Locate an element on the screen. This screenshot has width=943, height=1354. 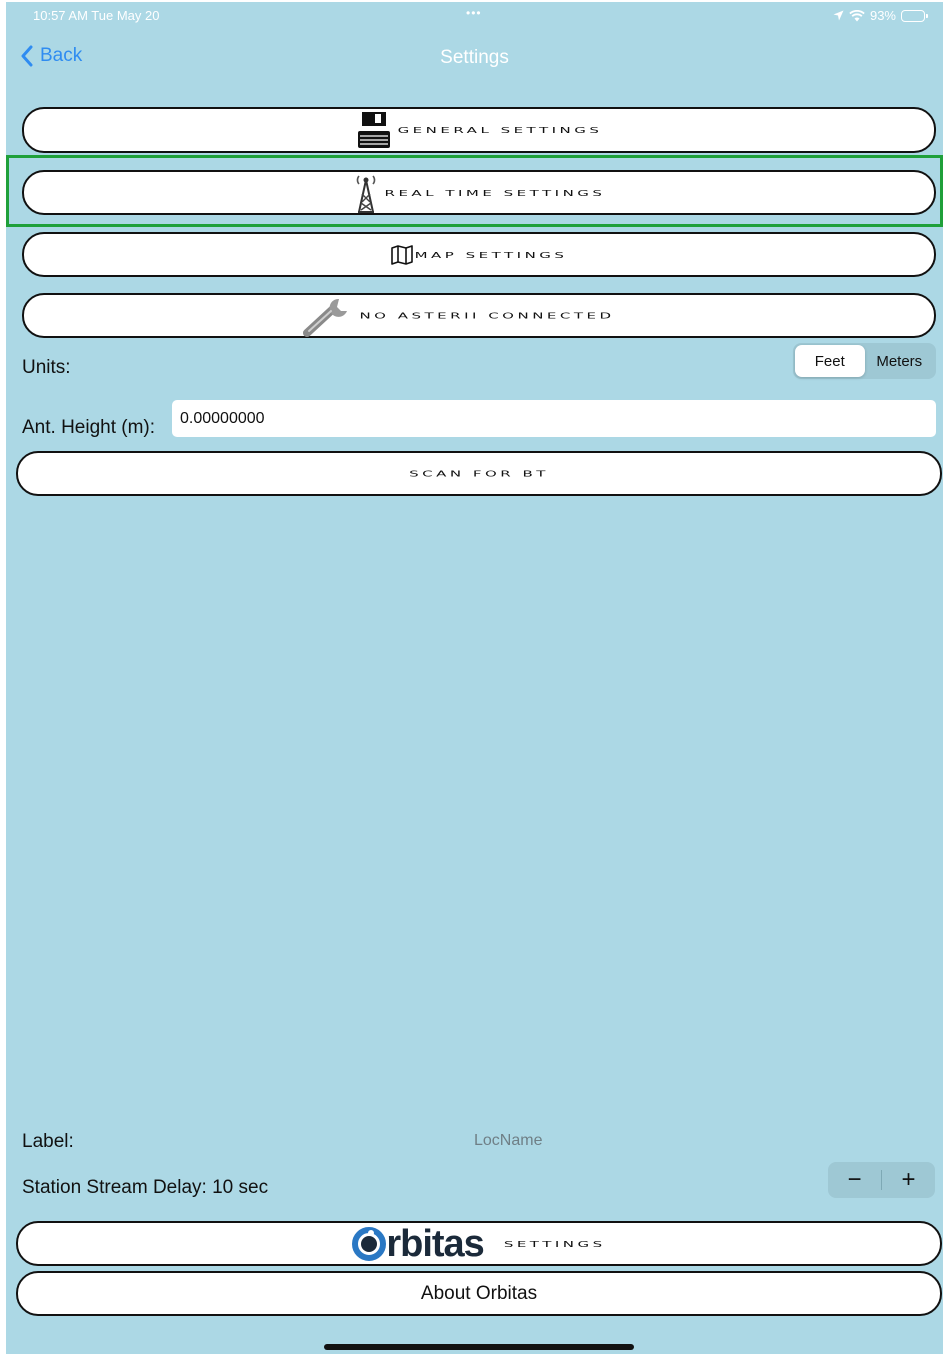
orbitas-o-icon is located at coordinates (369, 1243).